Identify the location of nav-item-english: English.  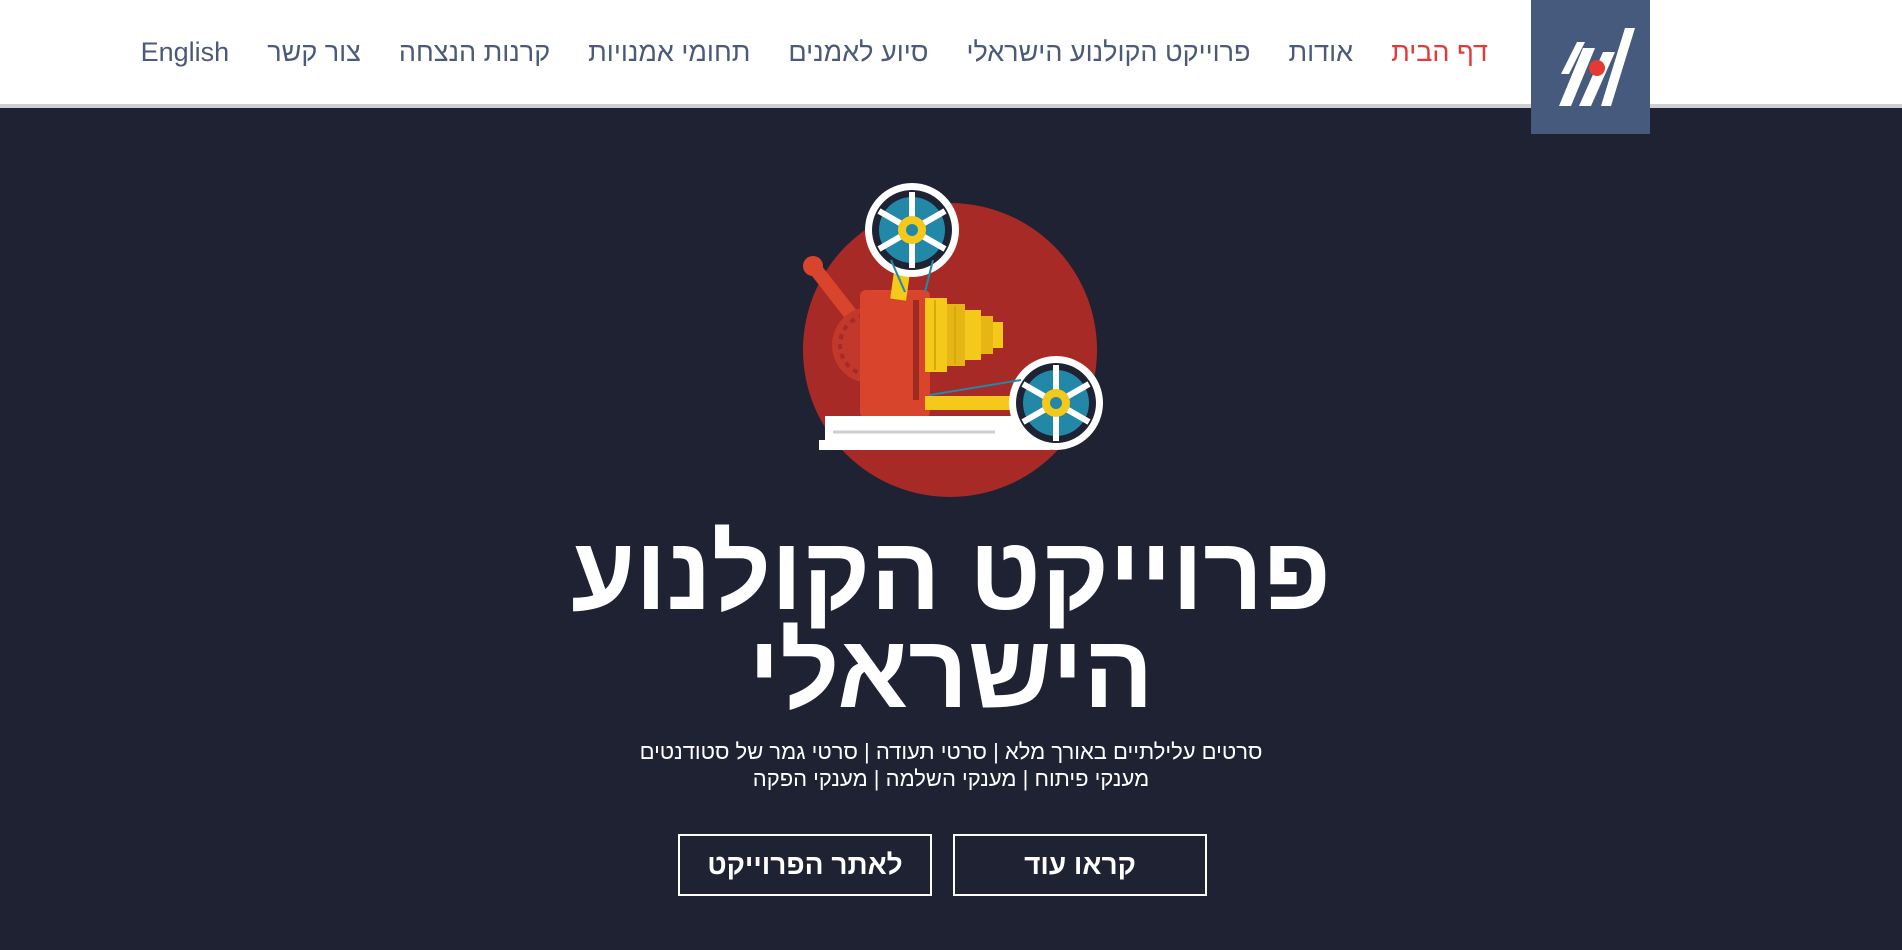
(185, 52).